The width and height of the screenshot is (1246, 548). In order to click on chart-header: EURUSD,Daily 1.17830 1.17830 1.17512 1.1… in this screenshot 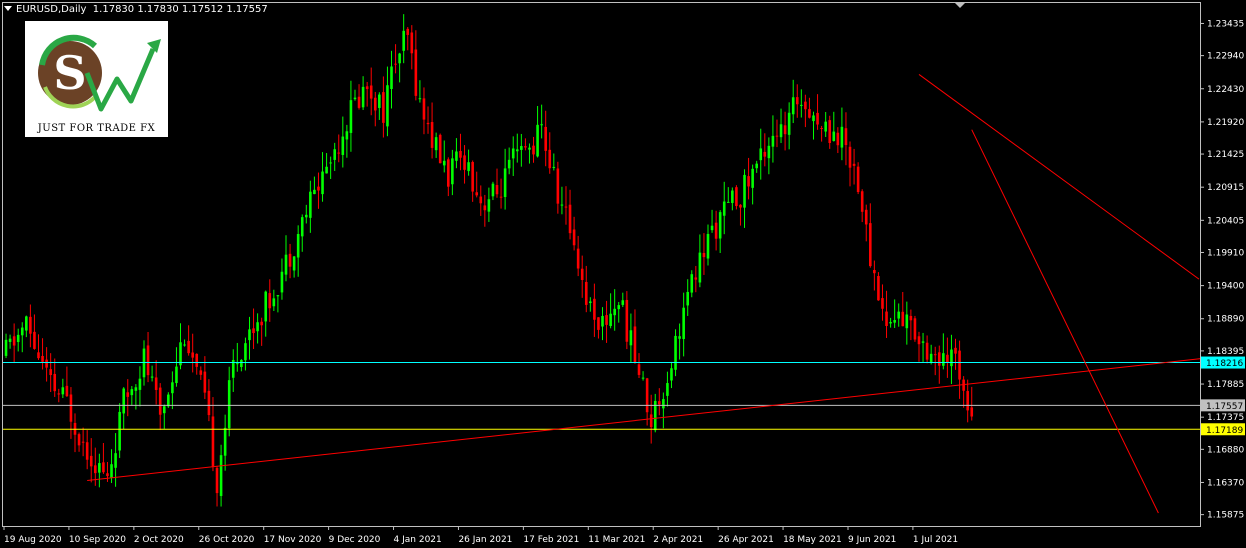, I will do `click(136, 9)`.